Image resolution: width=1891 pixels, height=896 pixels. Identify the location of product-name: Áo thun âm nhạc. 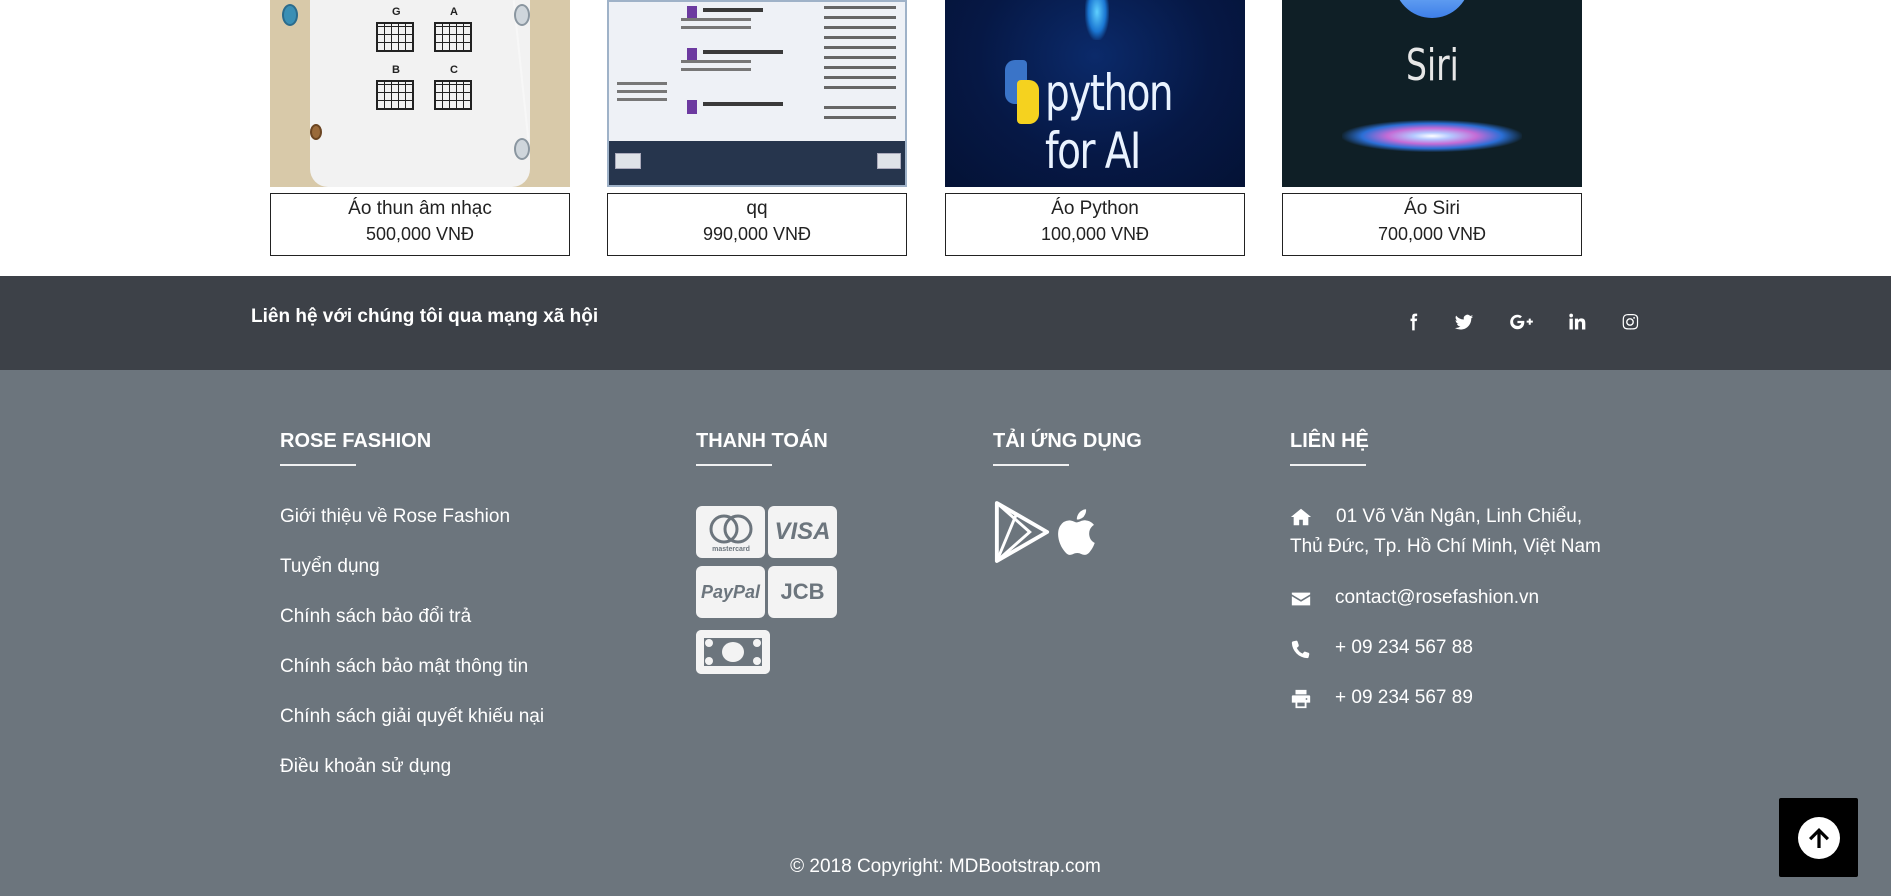
(420, 209).